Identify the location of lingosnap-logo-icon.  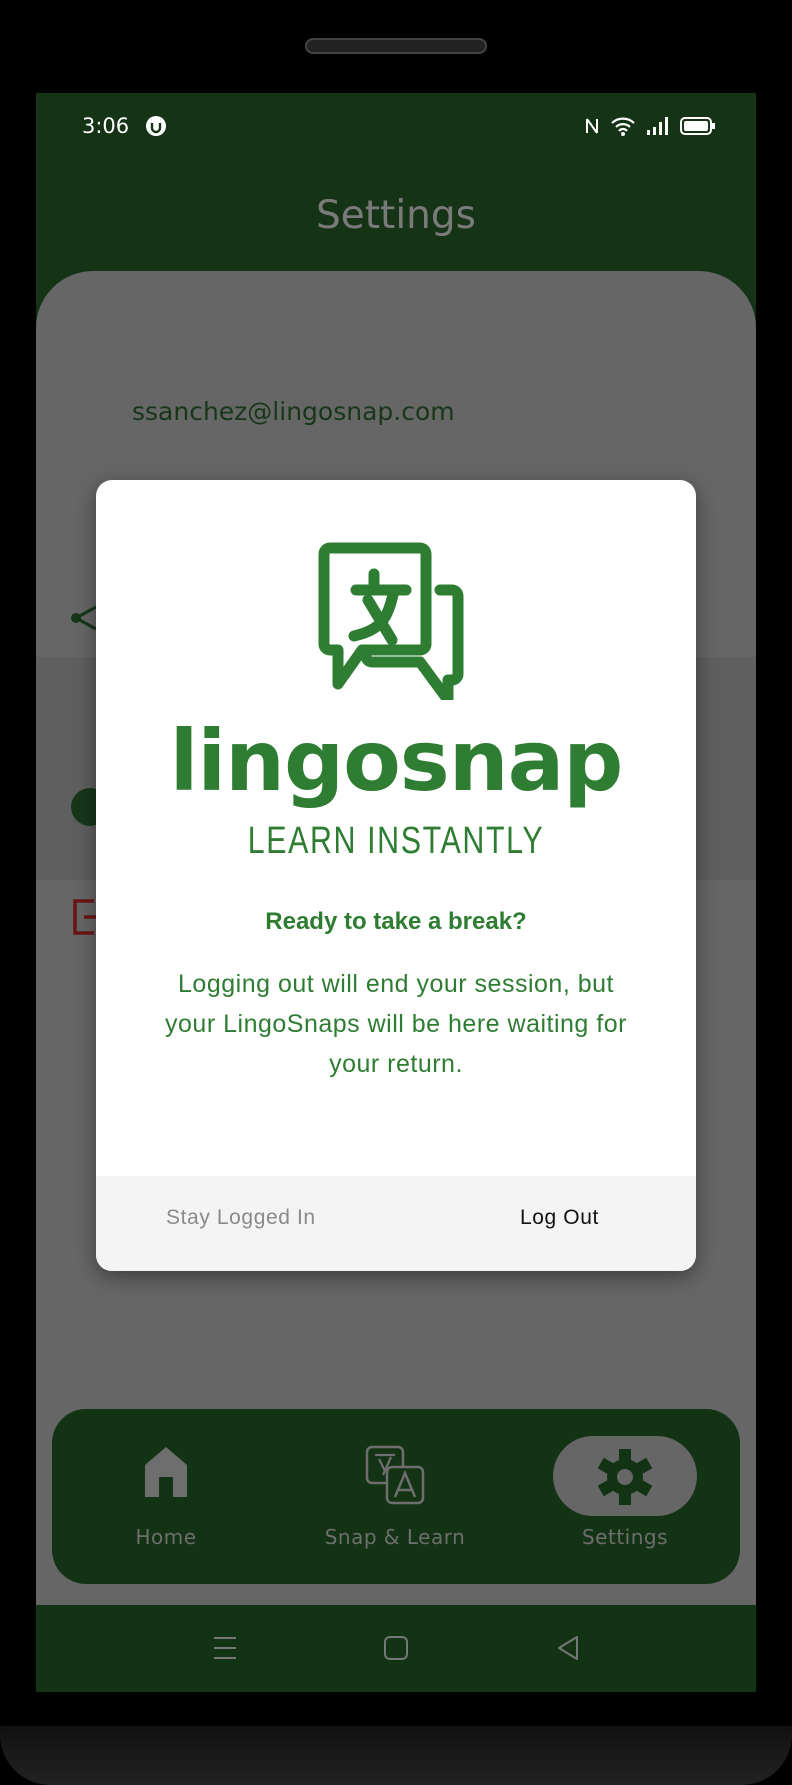
(391, 621).